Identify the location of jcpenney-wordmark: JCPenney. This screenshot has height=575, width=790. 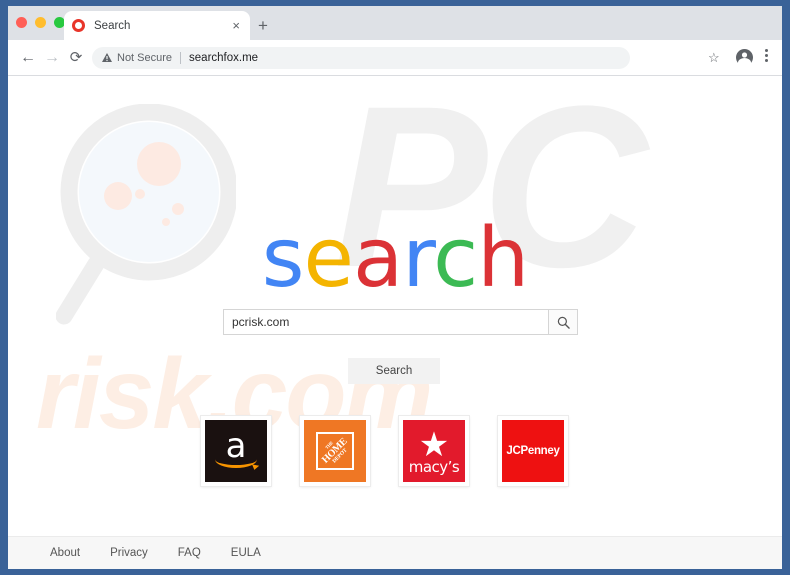
(533, 451).